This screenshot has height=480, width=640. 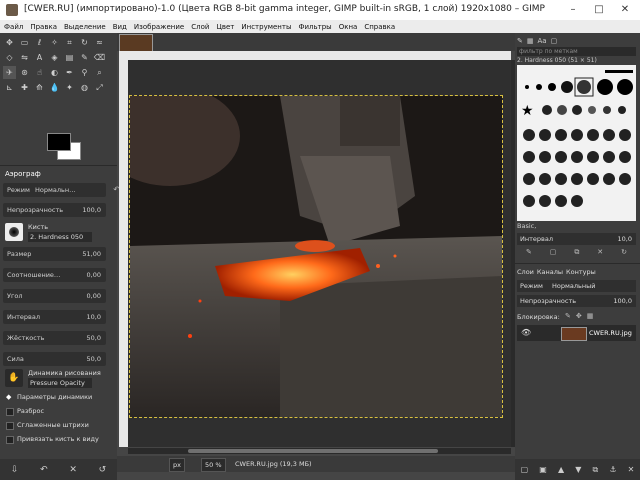 What do you see at coordinates (39, 42) in the screenshot?
I see `lasso-icon: ℓ` at bounding box center [39, 42].